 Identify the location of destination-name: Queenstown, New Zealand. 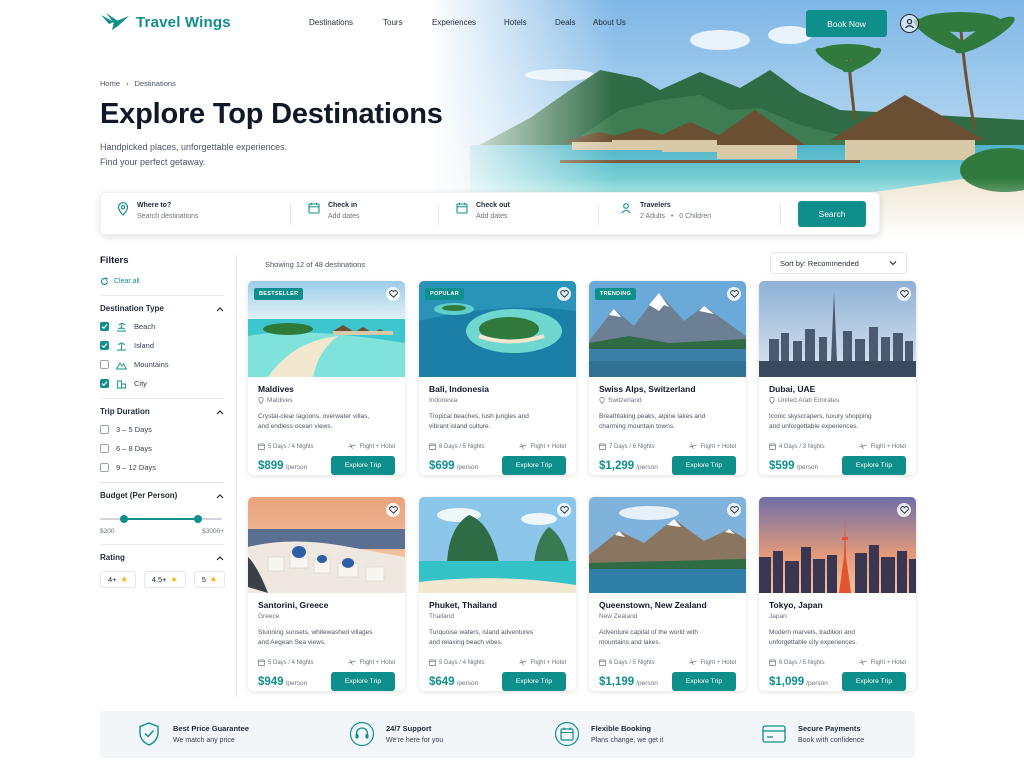
(653, 605).